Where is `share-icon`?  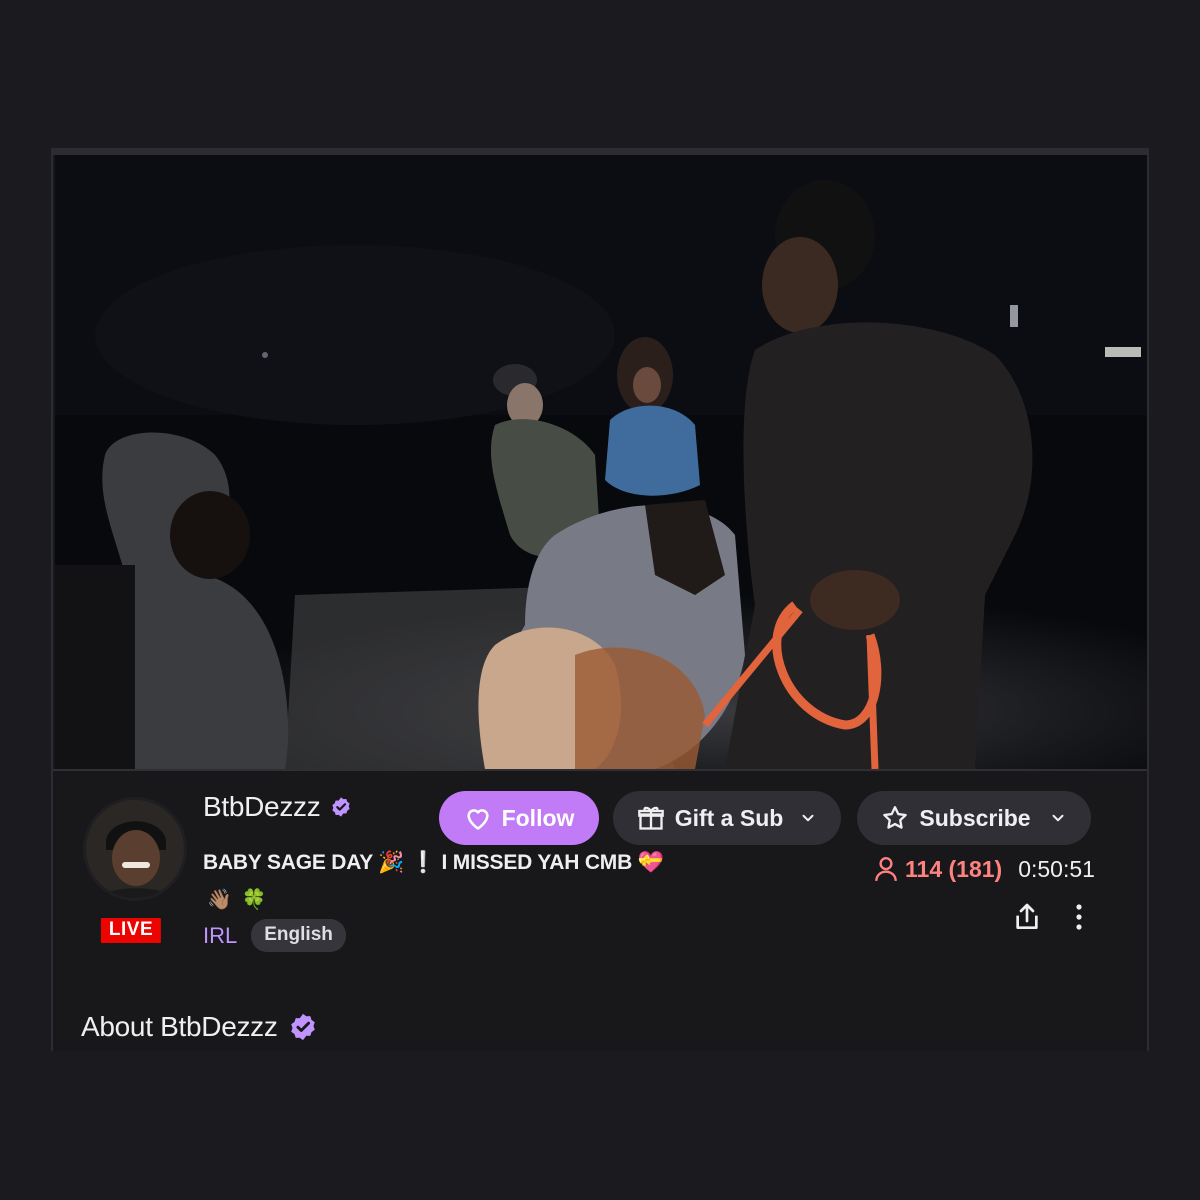
share-icon is located at coordinates (1027, 916).